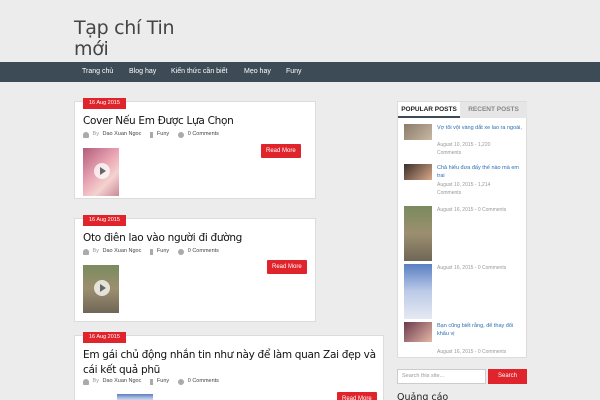 This screenshot has height=400, width=600. I want to click on nav-item-blog-hay: Blog hay, so click(142, 72).